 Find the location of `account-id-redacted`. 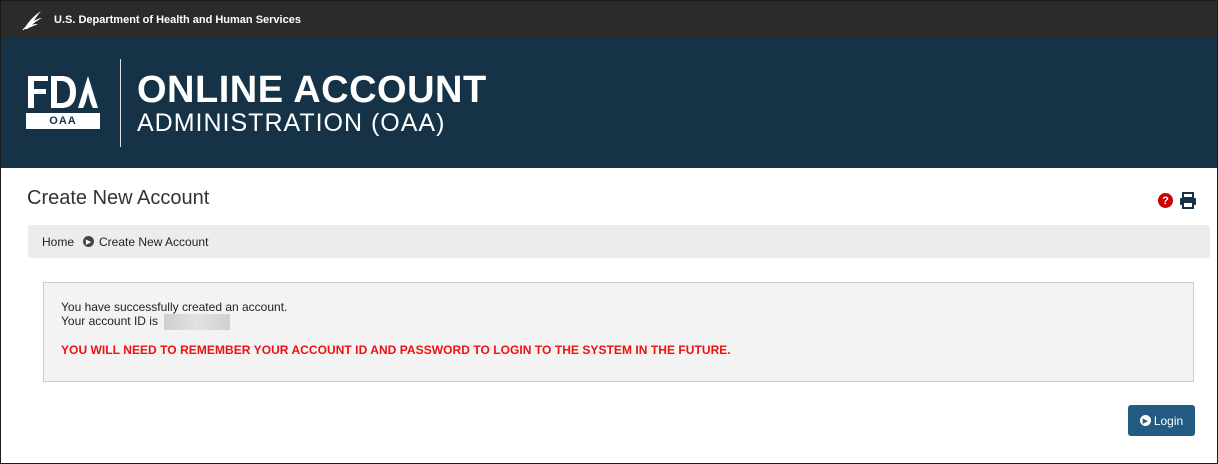

account-id-redacted is located at coordinates (197, 322).